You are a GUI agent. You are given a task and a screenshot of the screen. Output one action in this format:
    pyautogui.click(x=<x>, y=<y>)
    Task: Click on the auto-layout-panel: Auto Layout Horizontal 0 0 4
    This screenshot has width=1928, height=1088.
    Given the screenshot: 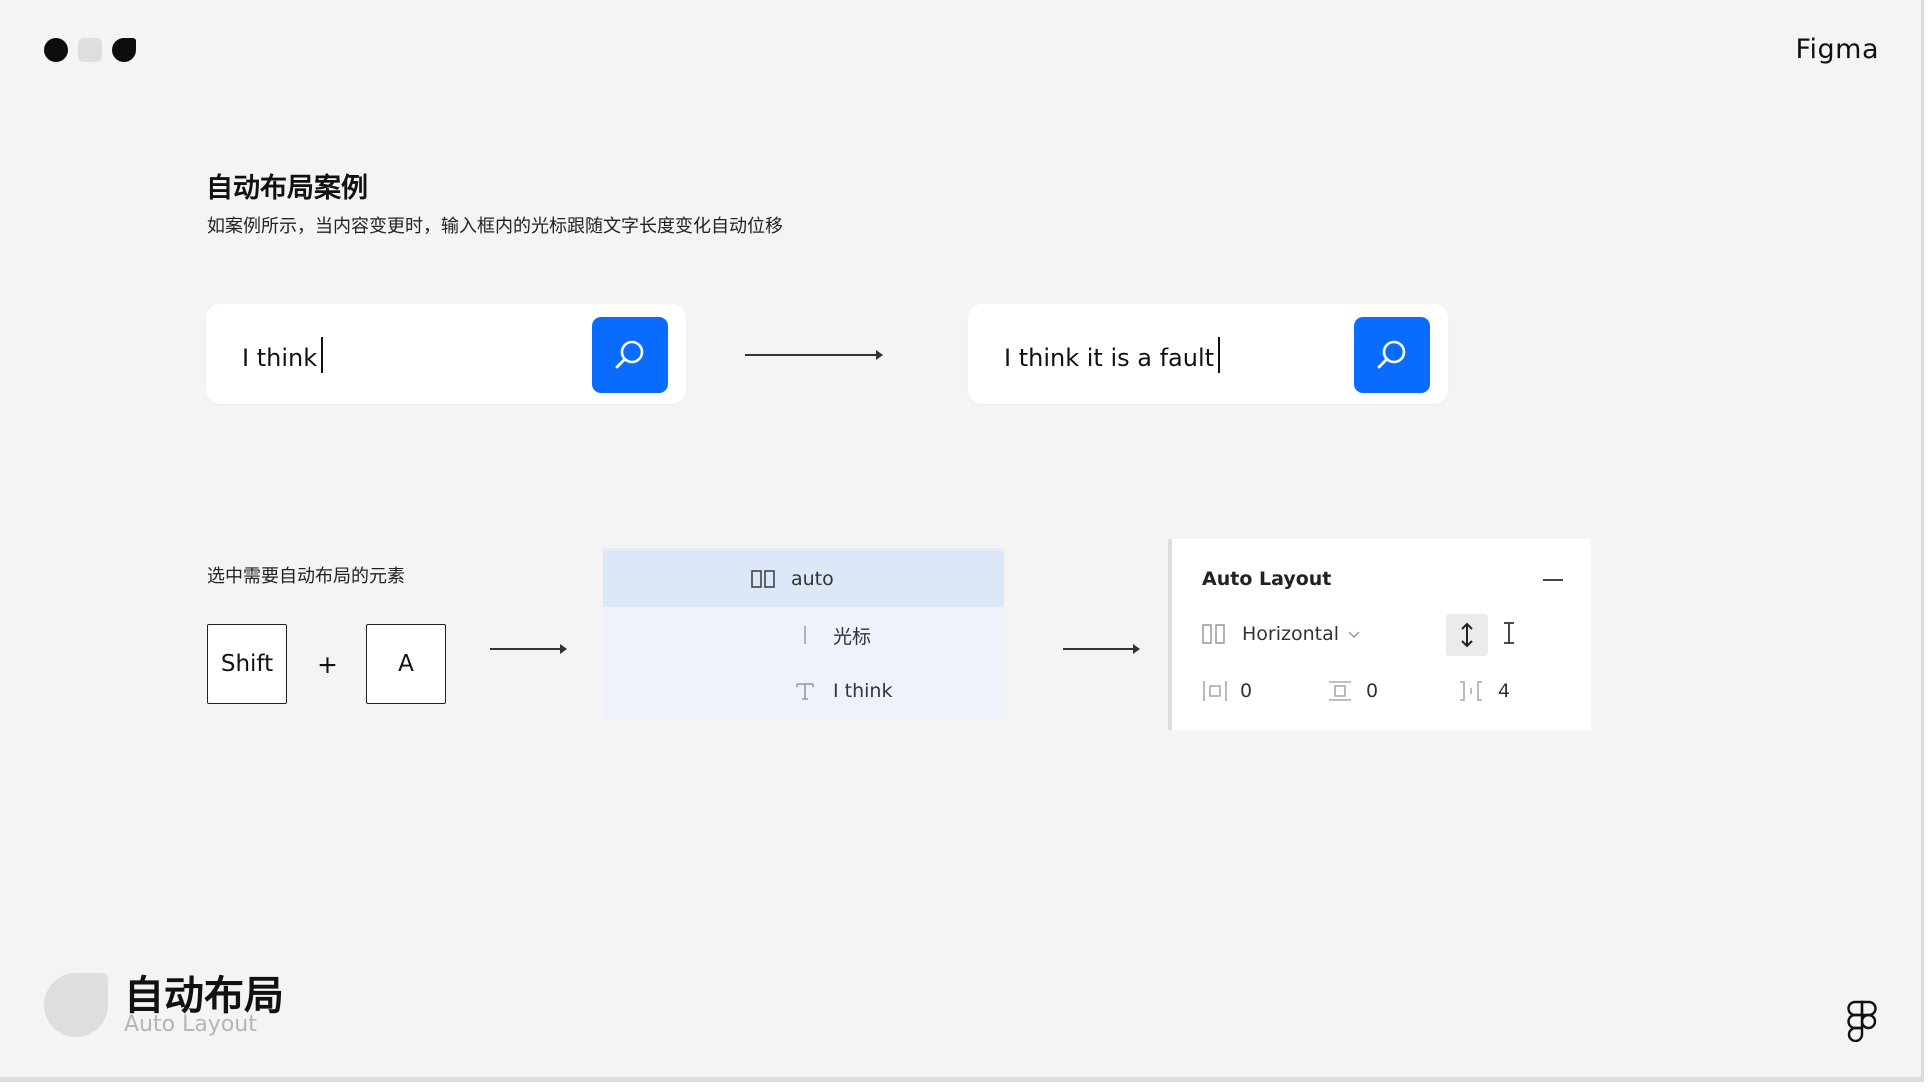 What is the action you would take?
    pyautogui.click(x=1379, y=634)
    